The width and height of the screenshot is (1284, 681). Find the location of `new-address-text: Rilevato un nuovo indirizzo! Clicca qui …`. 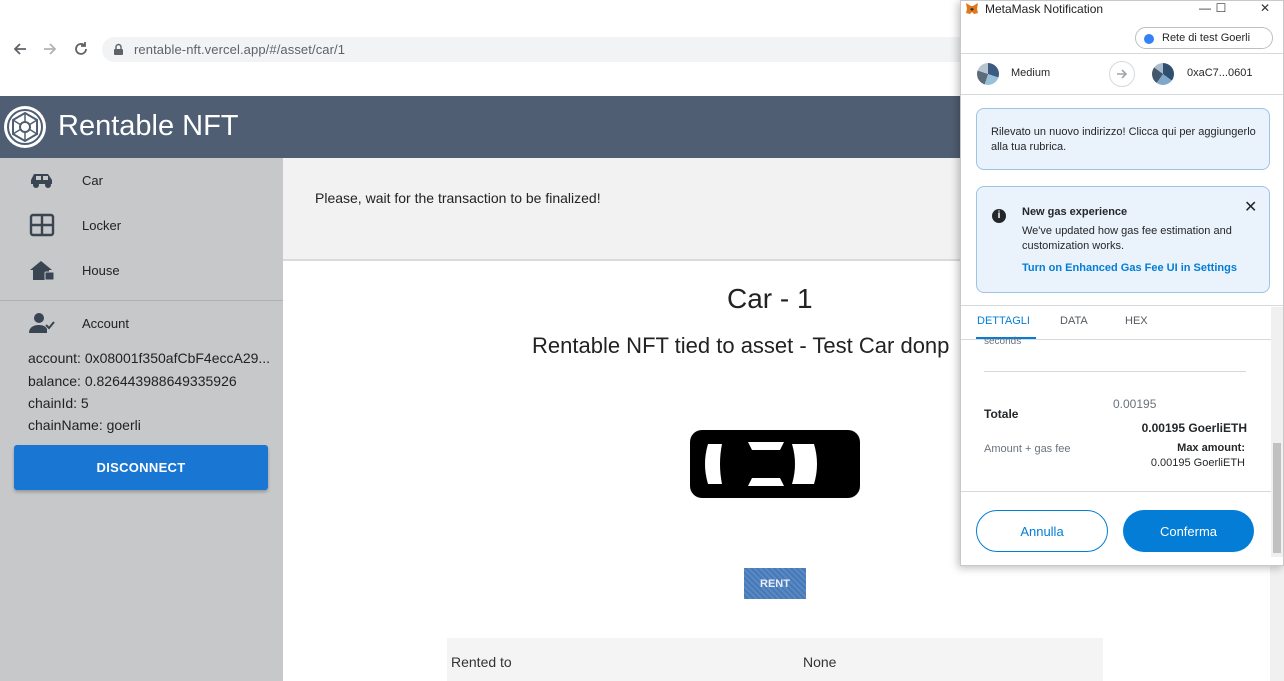

new-address-text: Rilevato un nuovo indirizzo! Clicca qui … is located at coordinates (1123, 139).